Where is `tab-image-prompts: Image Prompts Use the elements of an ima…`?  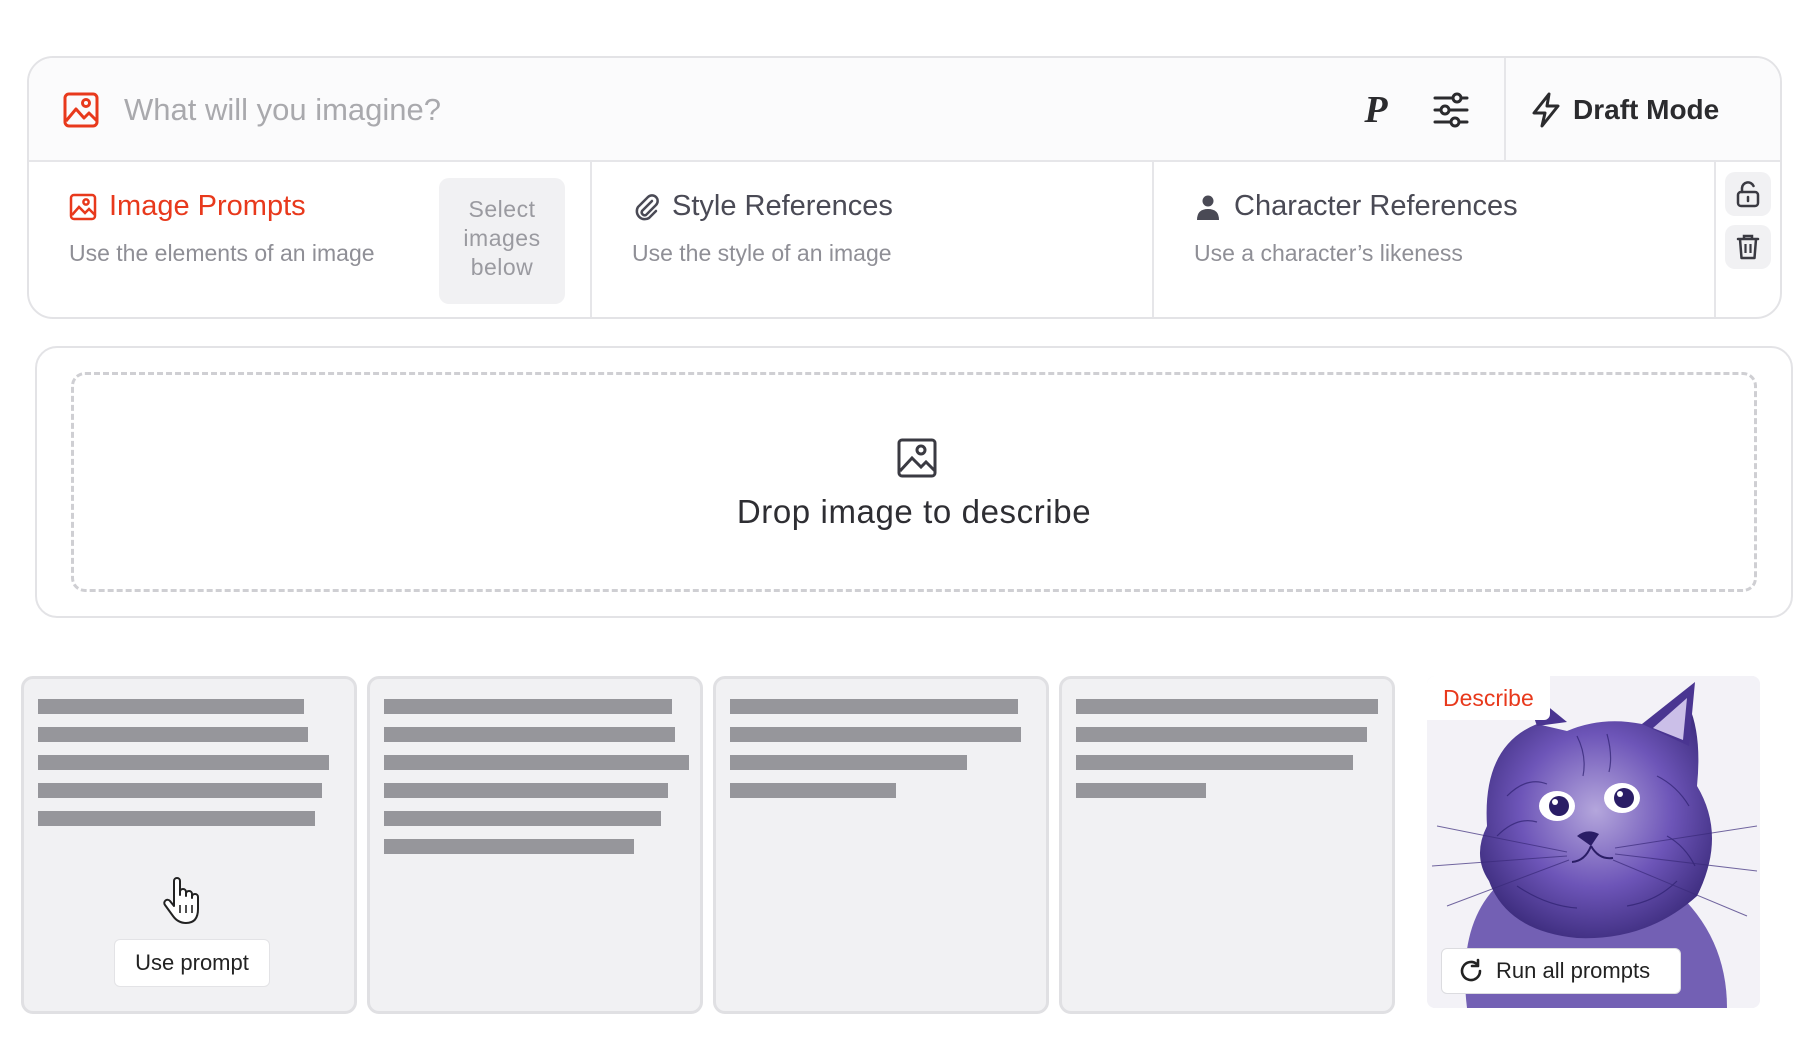
tab-image-prompts: Image Prompts Use the elements of an ima… is located at coordinates (309, 239).